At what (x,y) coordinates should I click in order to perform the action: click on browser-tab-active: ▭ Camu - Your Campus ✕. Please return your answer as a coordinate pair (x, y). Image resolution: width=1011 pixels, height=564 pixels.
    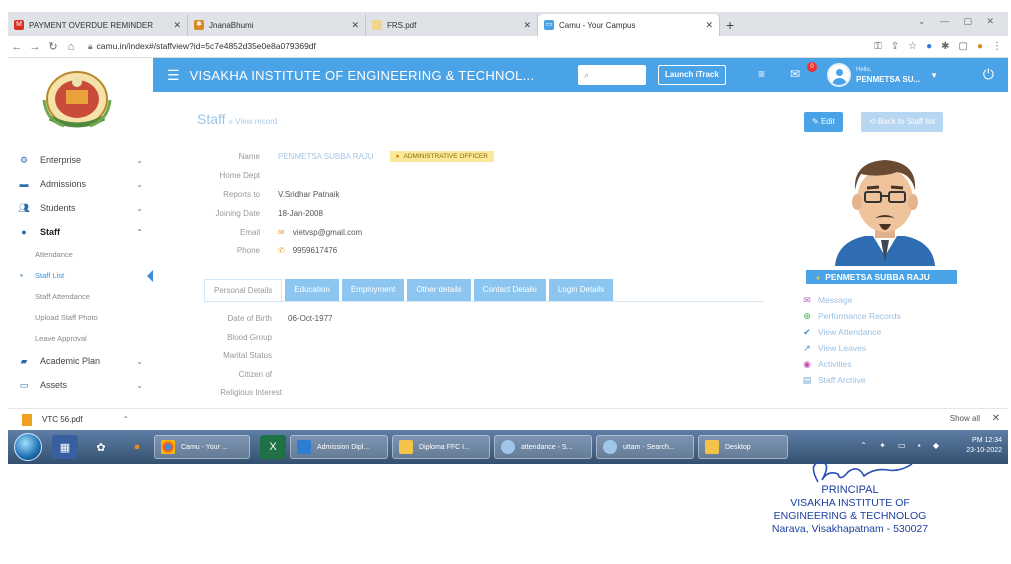
    Looking at the image, I should click on (629, 25).